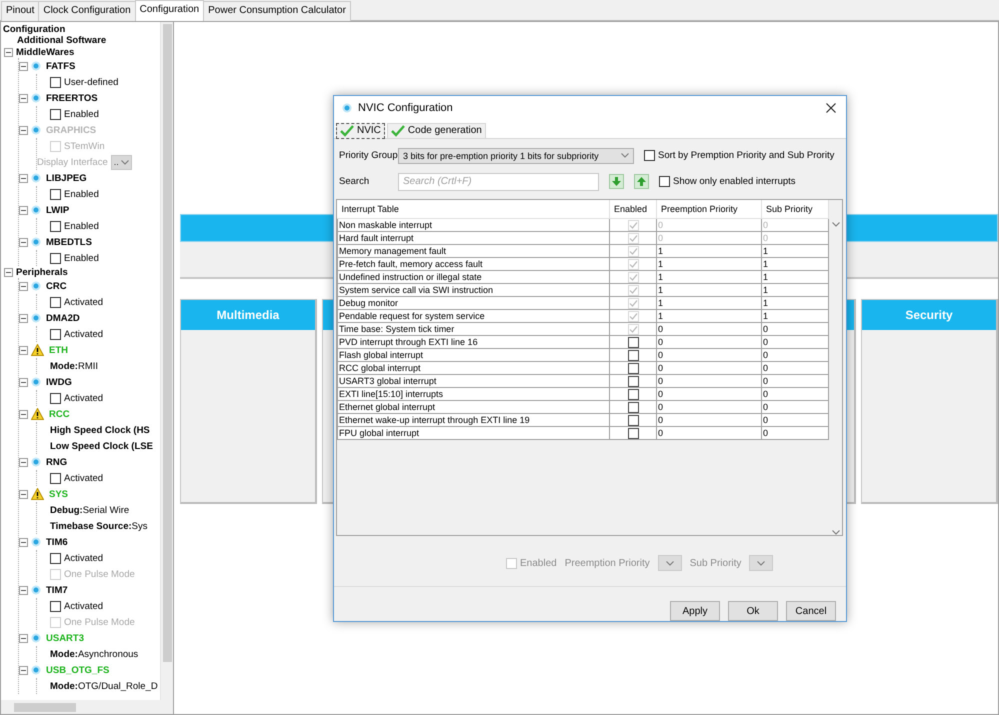  I want to click on horizontal-scrollbar, so click(87, 707).